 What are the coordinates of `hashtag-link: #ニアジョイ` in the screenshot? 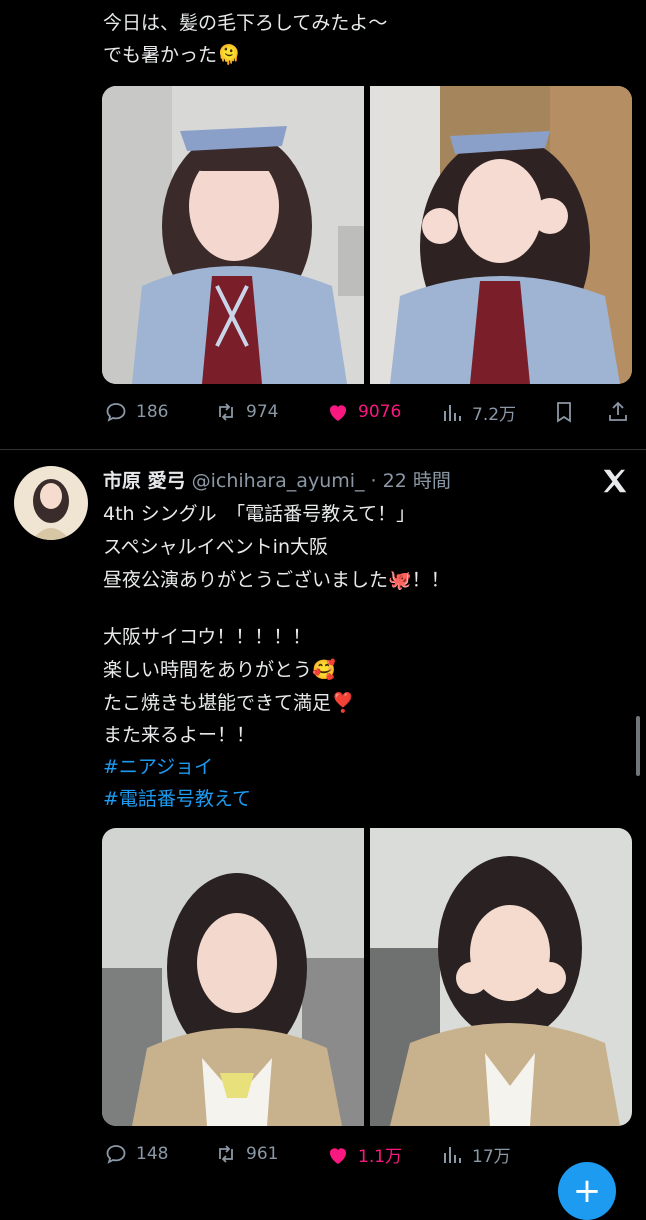 It's located at (158, 767).